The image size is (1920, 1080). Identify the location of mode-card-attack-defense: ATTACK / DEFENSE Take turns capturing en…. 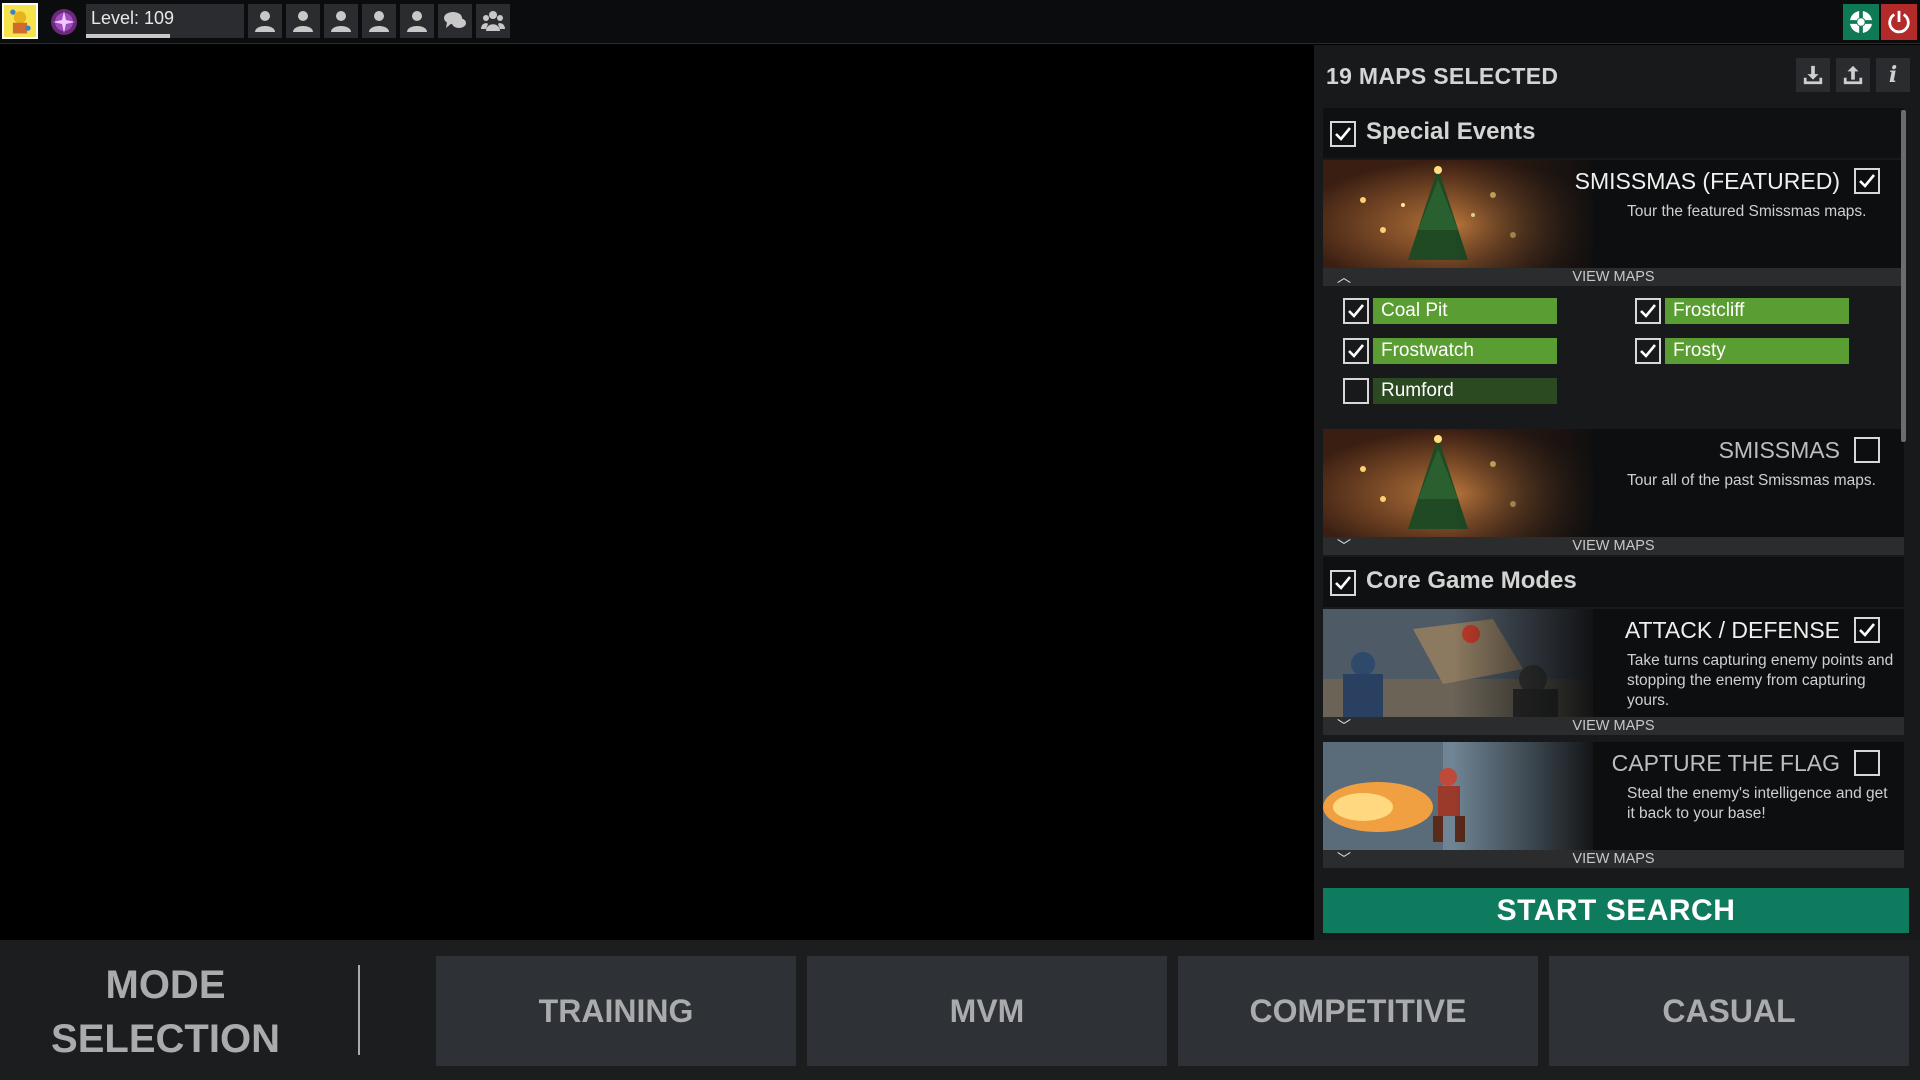
(1613, 672).